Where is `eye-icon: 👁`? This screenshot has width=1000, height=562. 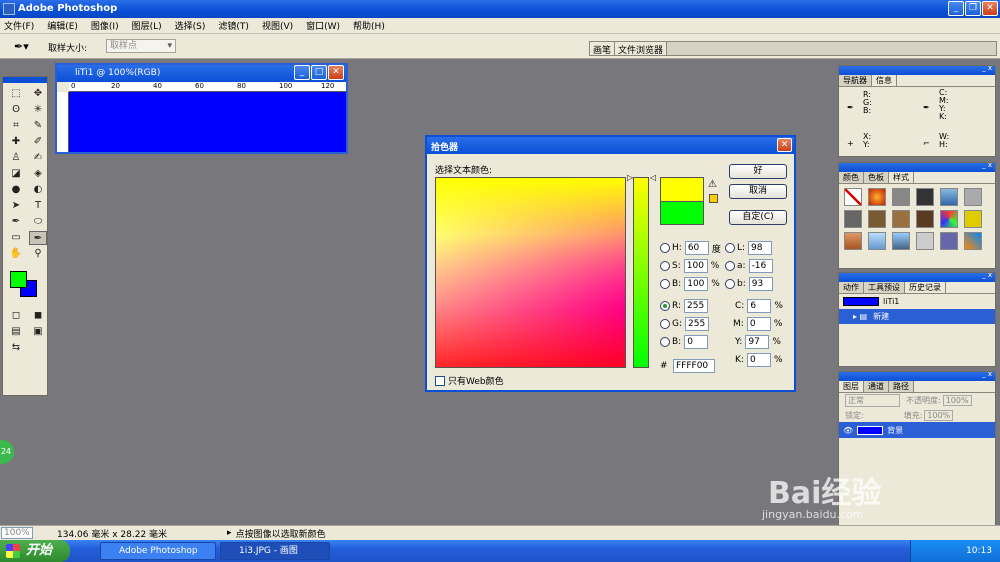 eye-icon: 👁 is located at coordinates (848, 430).